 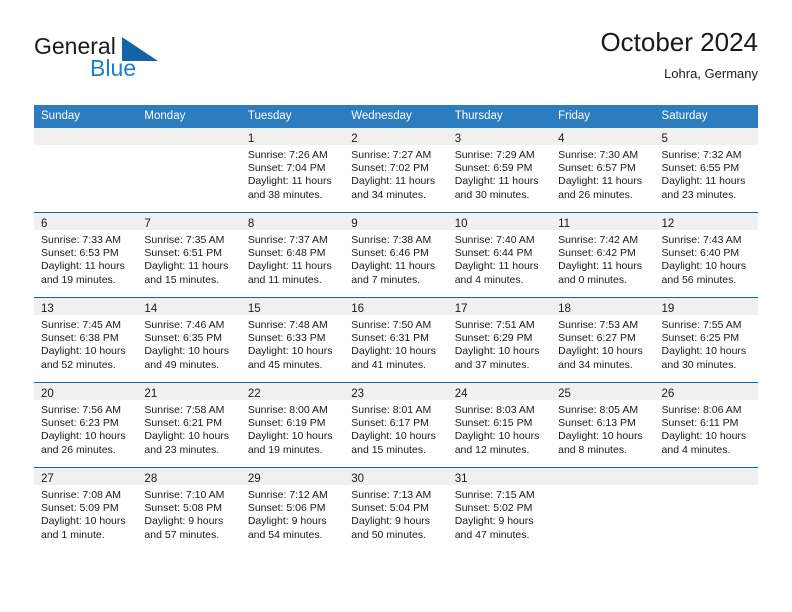 I want to click on daylight-text-line2: and 7 minutes., so click(x=386, y=279).